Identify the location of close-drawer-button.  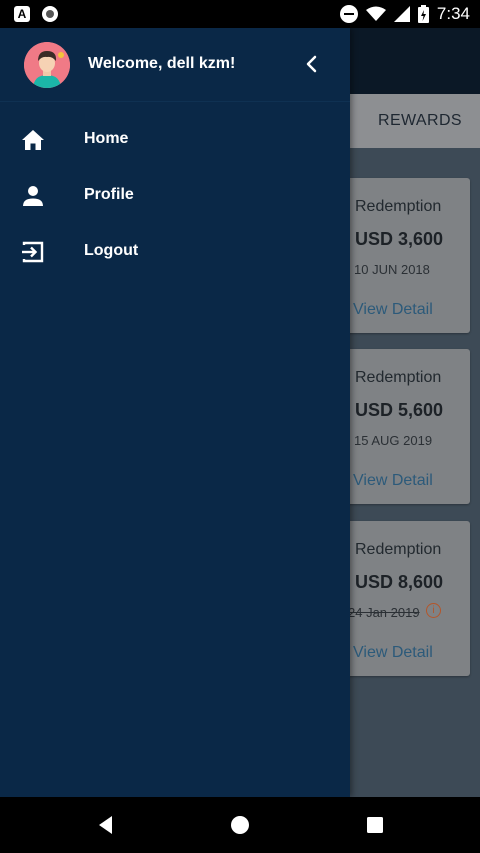
(312, 64).